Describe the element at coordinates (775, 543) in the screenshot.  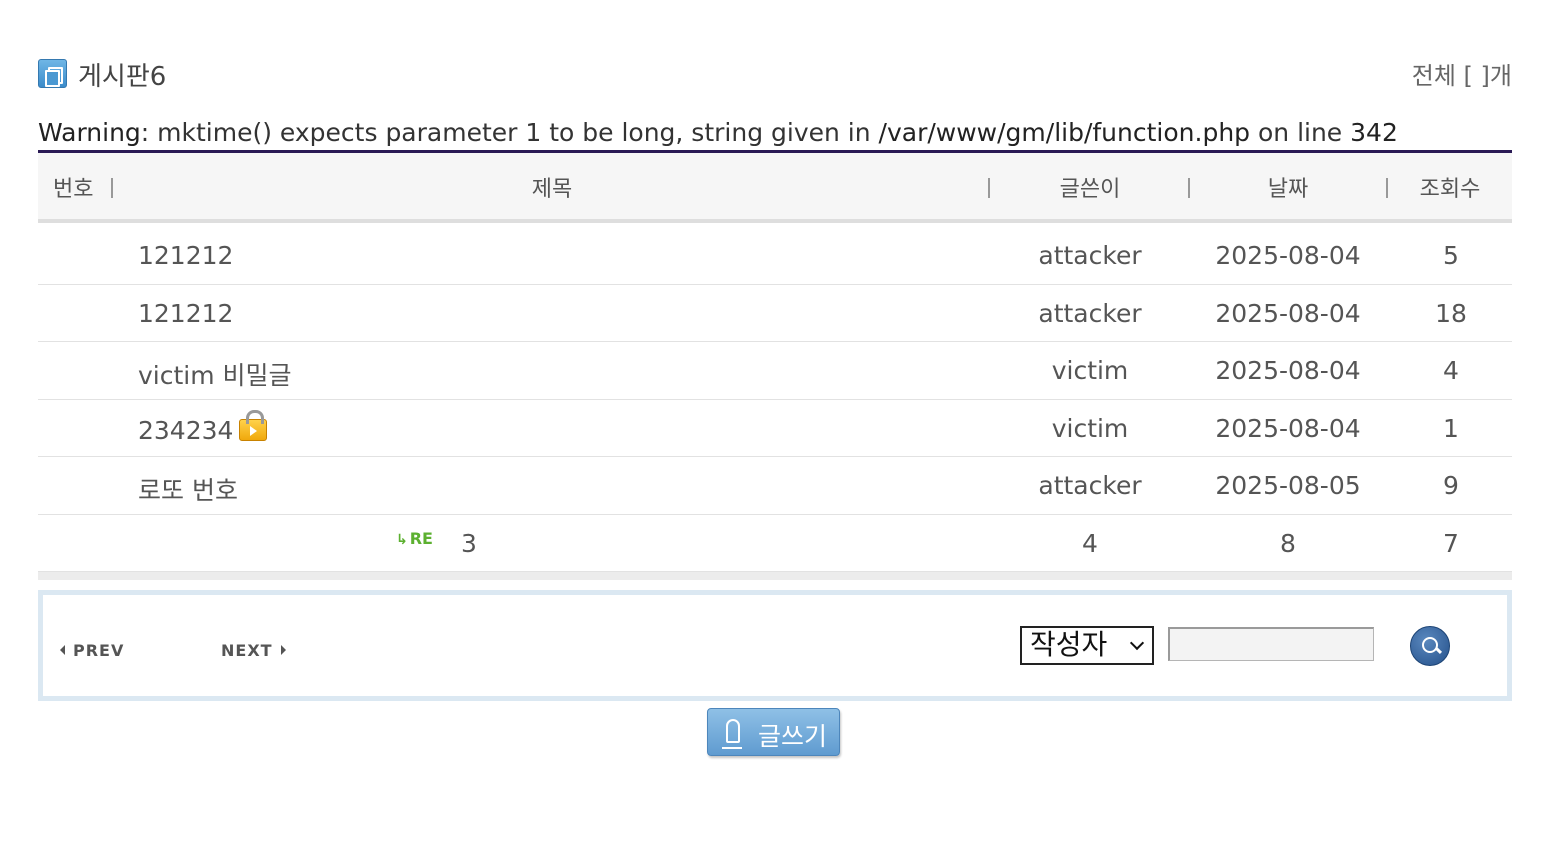
I see `table-row: ↳ RE 3 4 8 7` at that location.